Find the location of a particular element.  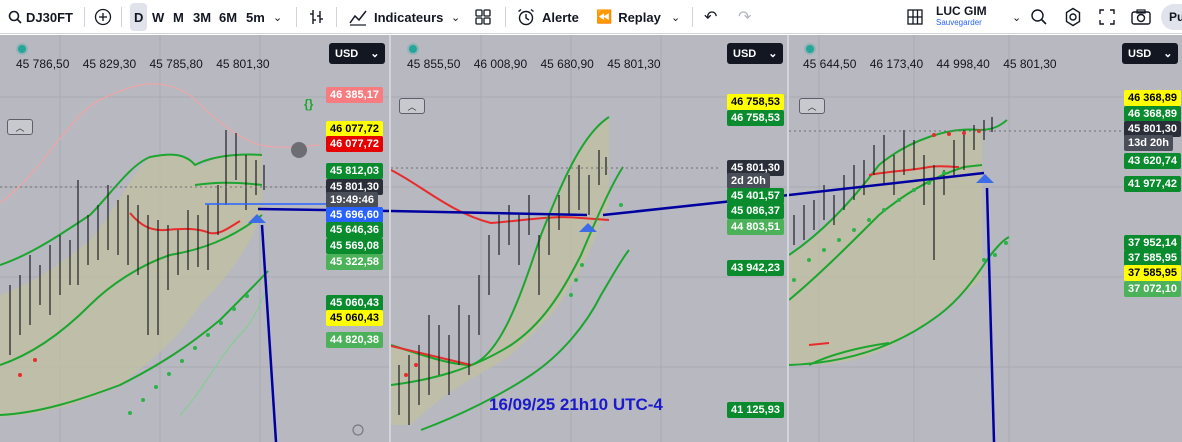

layout-name-button: LUC GIM Sauvegarder is located at coordinates (961, 17).